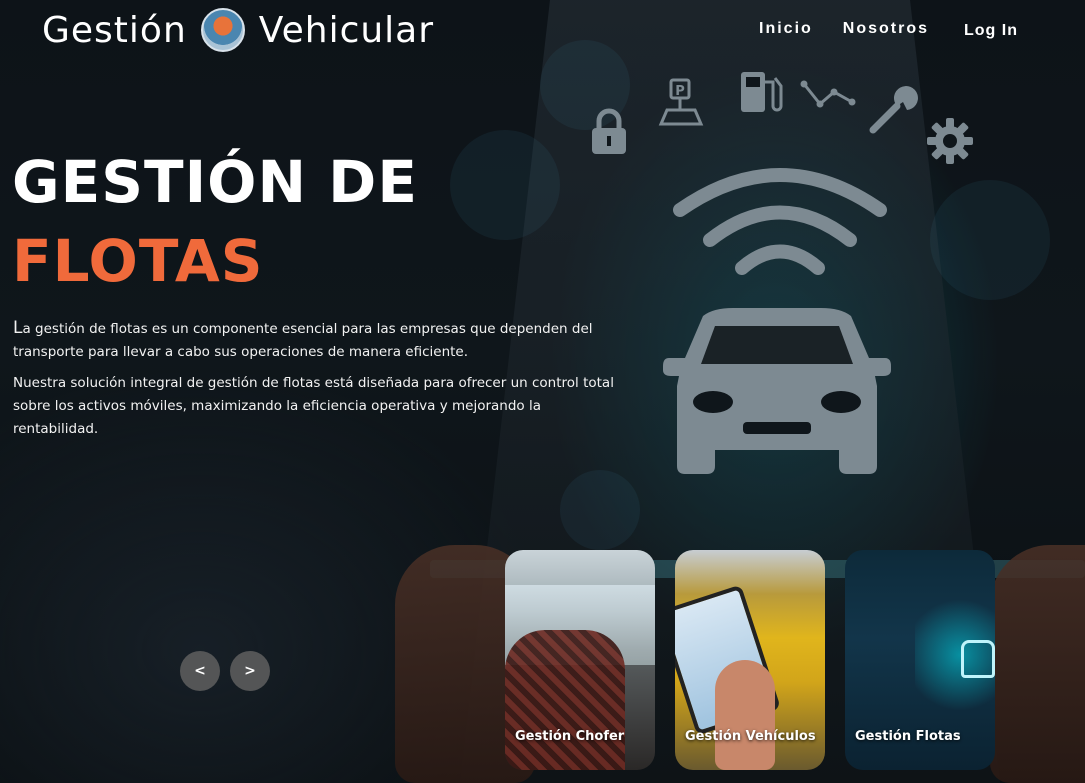  What do you see at coordinates (786, 29) in the screenshot?
I see `nav-item-inicio: Inicio` at bounding box center [786, 29].